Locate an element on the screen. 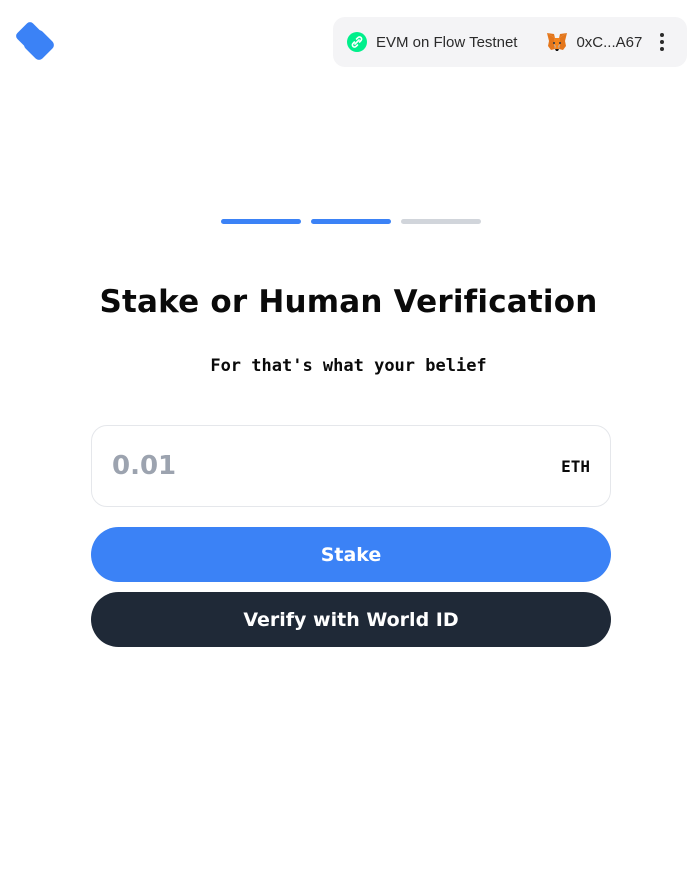 Image resolution: width=697 pixels, height=892 pixels. metamask-fox-icon is located at coordinates (557, 42).